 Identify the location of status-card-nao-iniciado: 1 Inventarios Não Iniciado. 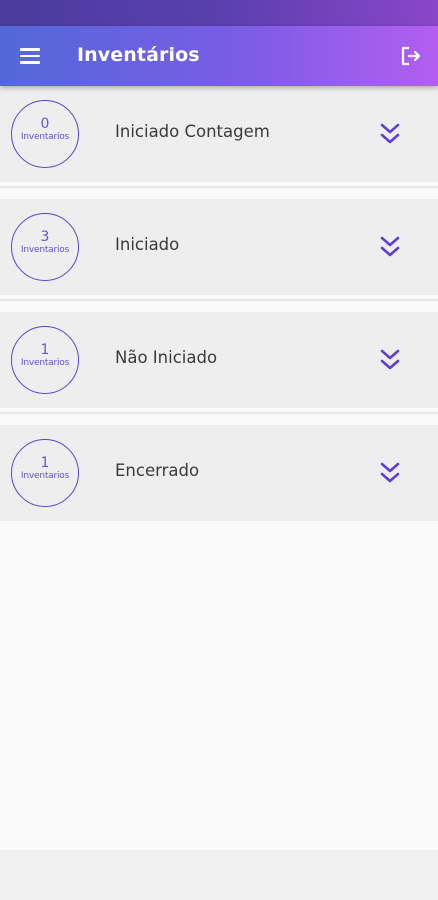
(219, 360).